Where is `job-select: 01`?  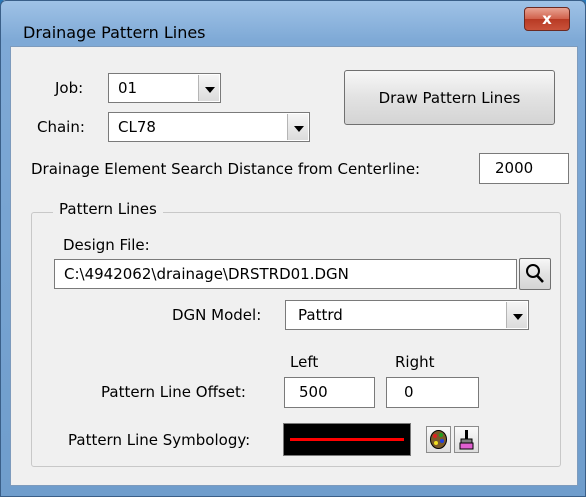
job-select: 01 is located at coordinates (164, 88).